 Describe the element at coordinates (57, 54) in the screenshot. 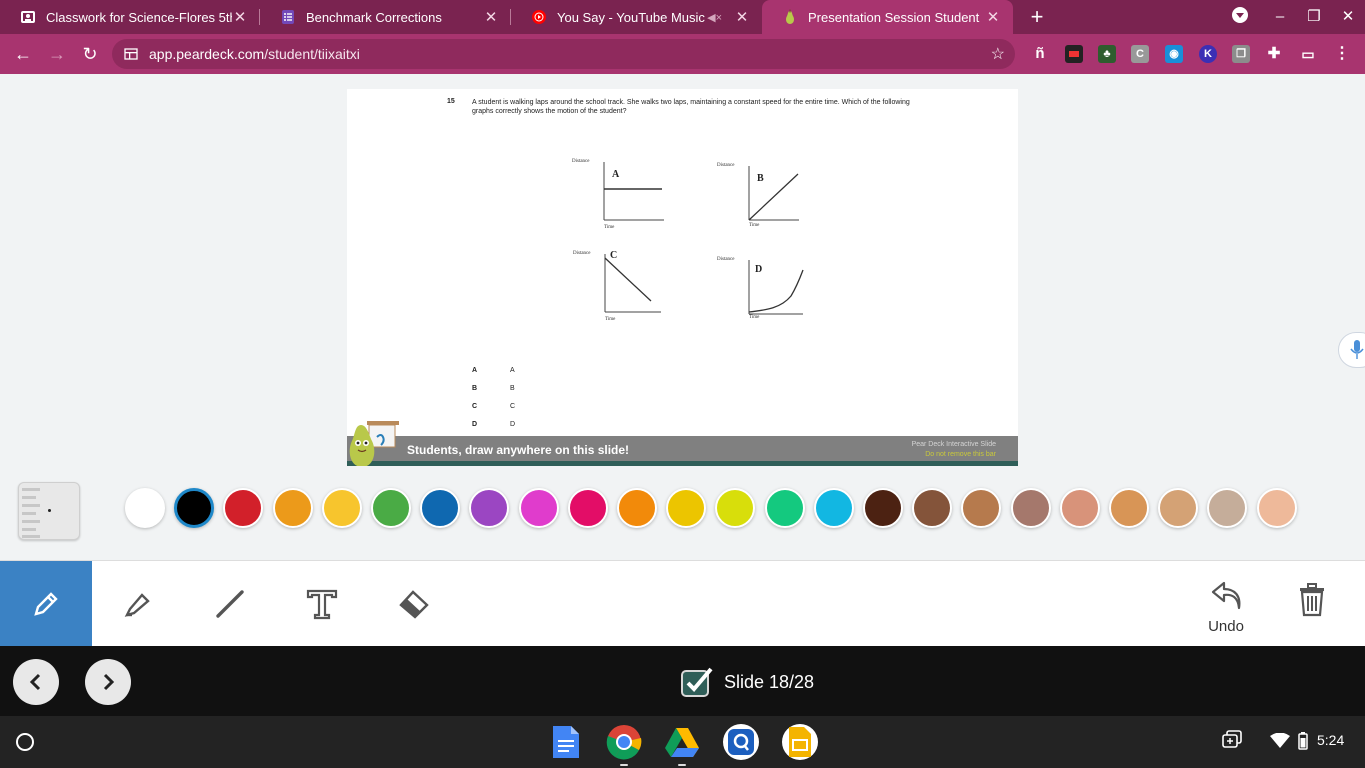

I see `forward-icon: →` at that location.